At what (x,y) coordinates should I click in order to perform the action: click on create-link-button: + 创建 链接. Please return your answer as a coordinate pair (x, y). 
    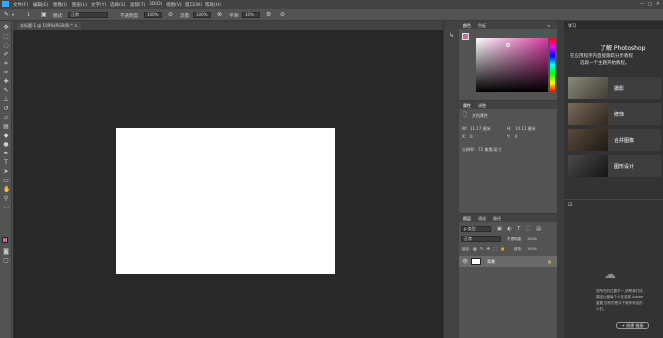
    Looking at the image, I should click on (632, 325).